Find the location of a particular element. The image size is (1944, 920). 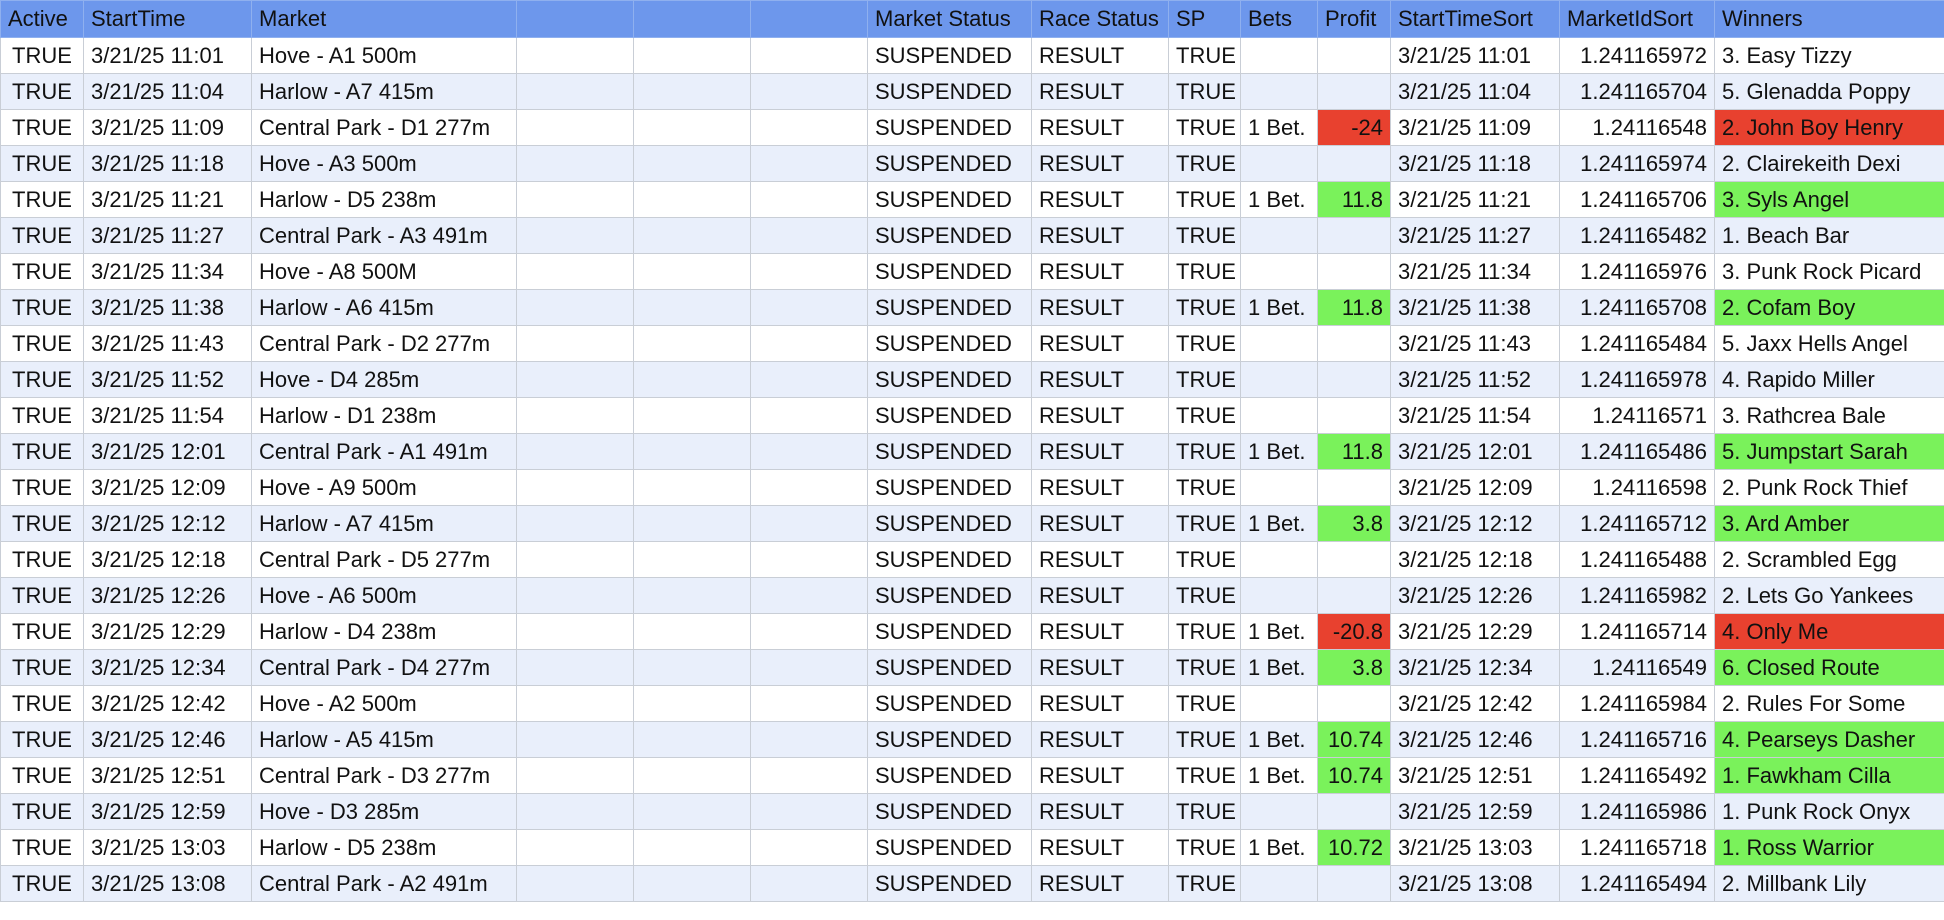

cell-market: Hove - A9 500m is located at coordinates (384, 487).